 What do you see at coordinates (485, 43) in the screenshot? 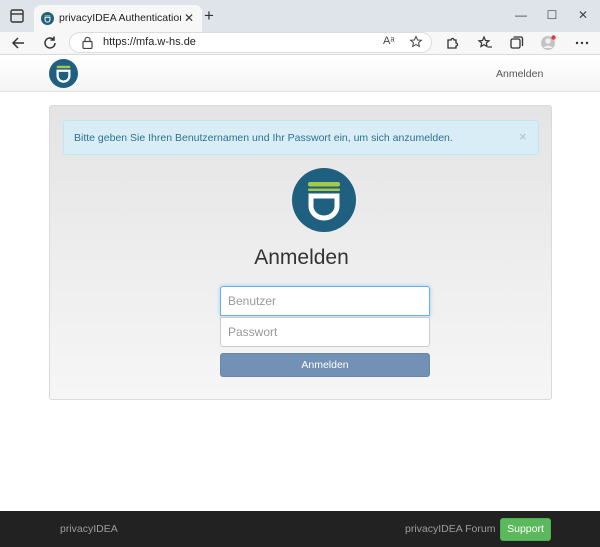
I see `favorites-icon` at bounding box center [485, 43].